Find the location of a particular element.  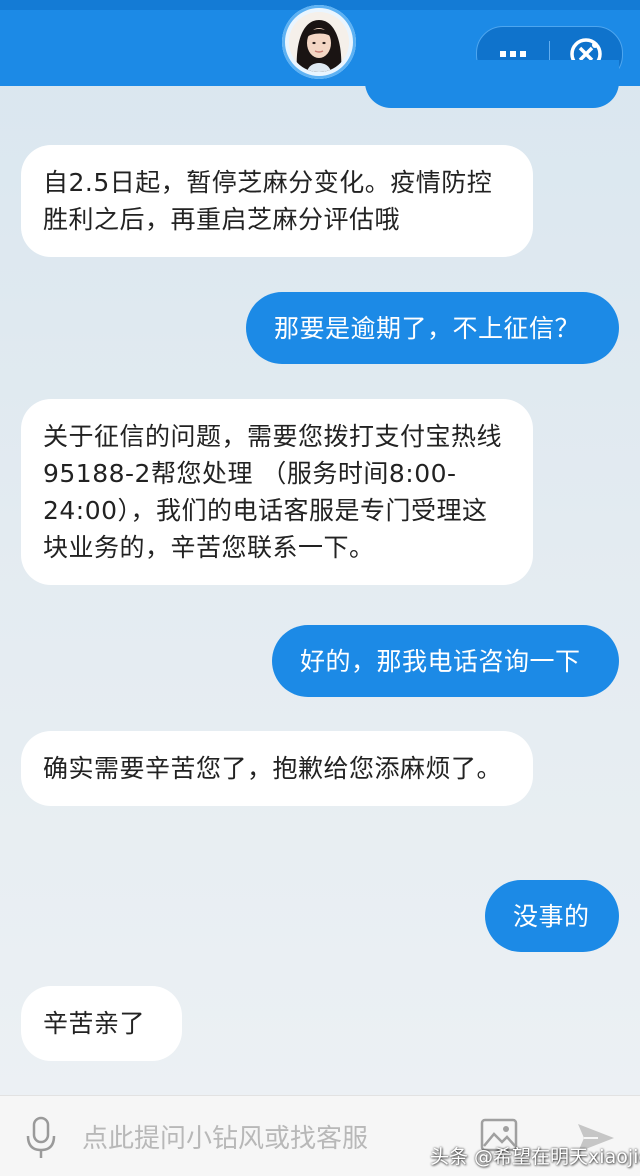

watermark: 头条 @希望在明天xiaojie is located at coordinates (535, 1157).